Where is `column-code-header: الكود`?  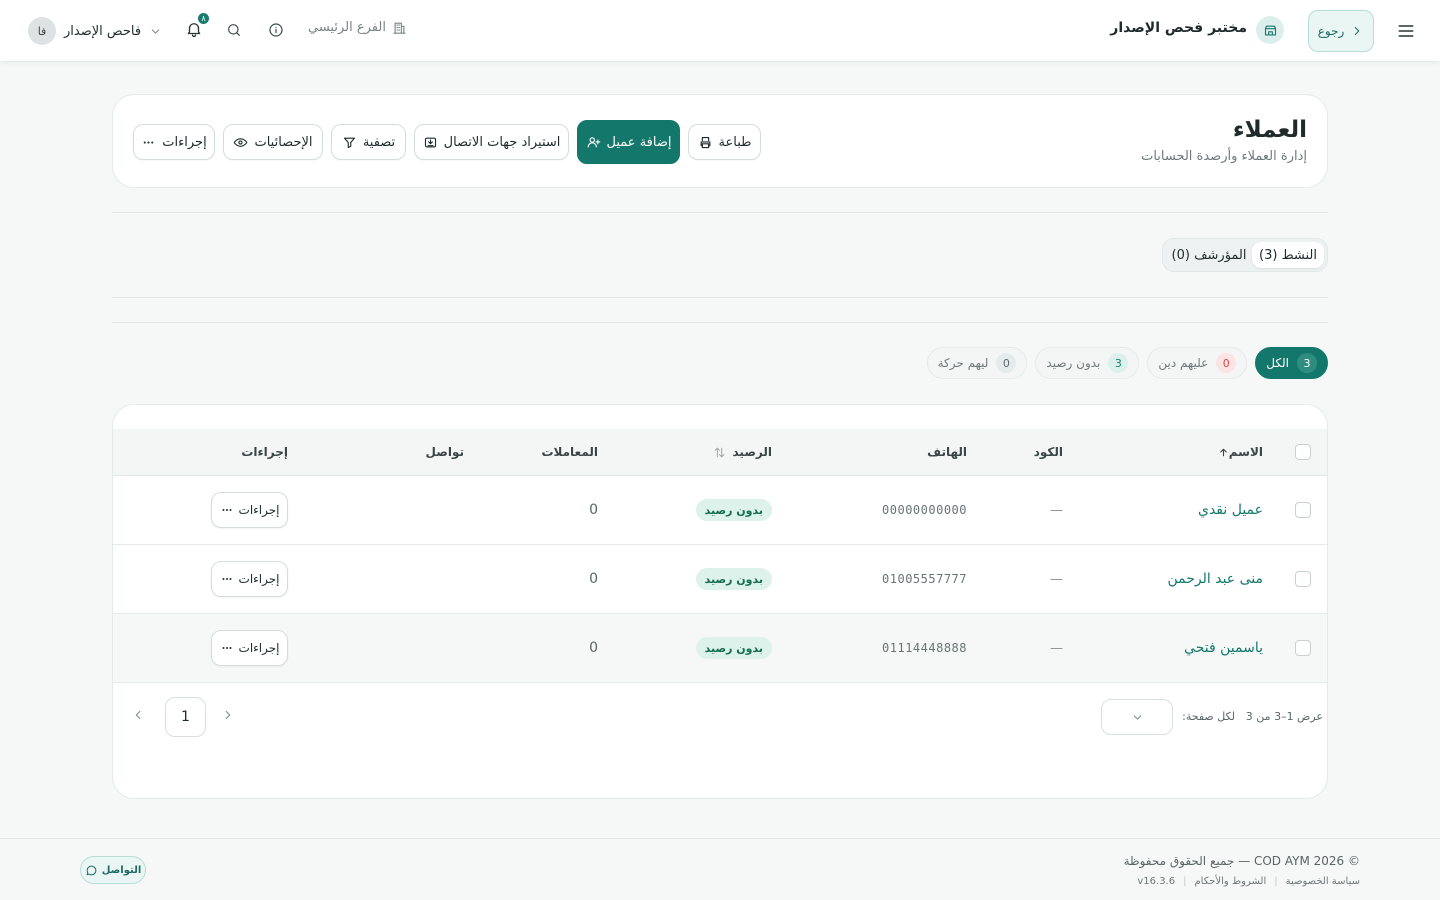
column-code-header: الكود is located at coordinates (1048, 452).